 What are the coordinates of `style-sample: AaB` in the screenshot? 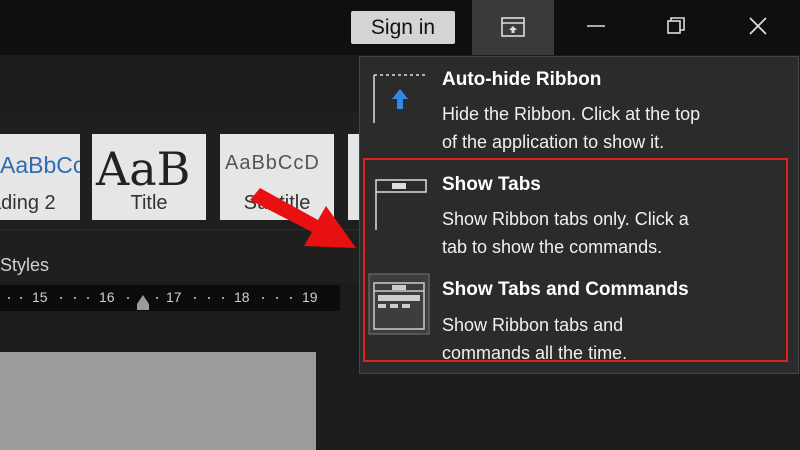 It's located at (143, 169).